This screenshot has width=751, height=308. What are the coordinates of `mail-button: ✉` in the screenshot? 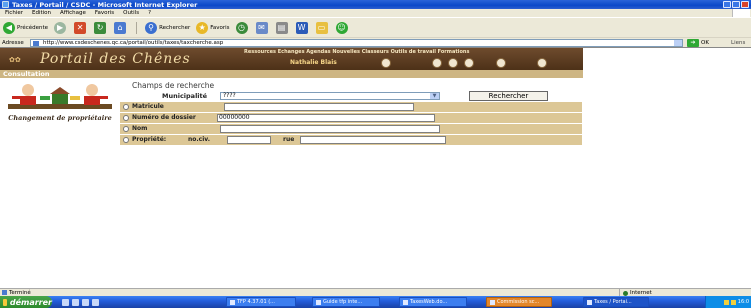 It's located at (262, 27).